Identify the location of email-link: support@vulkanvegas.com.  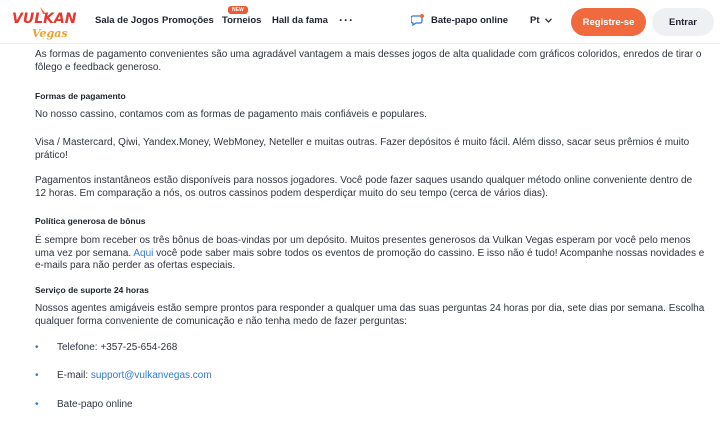
(151, 375).